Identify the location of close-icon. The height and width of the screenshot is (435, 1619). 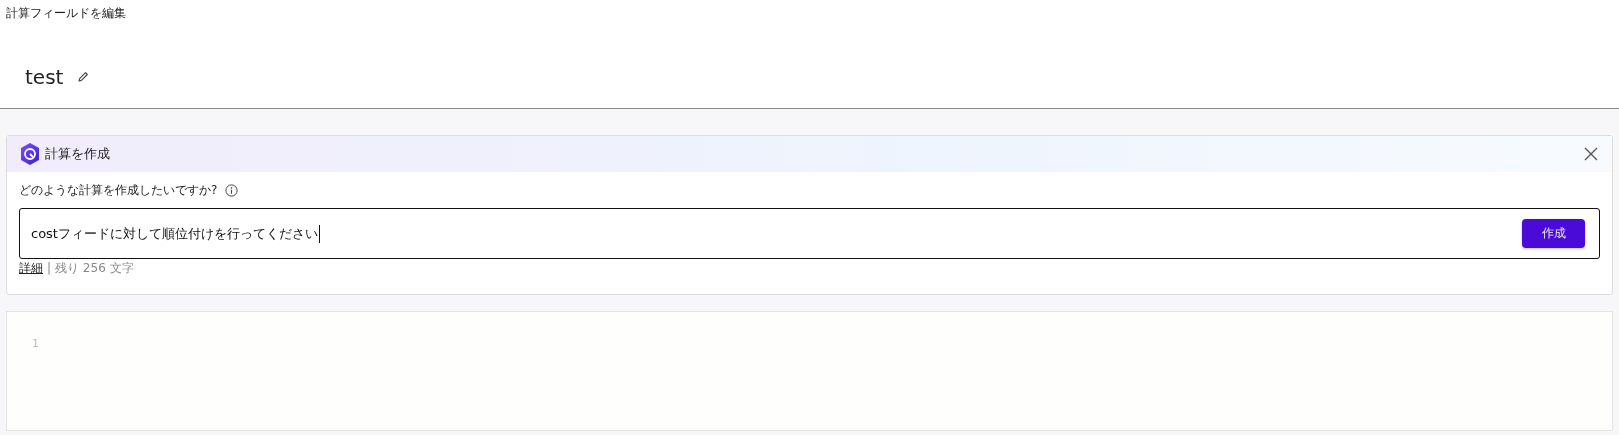
(1591, 154).